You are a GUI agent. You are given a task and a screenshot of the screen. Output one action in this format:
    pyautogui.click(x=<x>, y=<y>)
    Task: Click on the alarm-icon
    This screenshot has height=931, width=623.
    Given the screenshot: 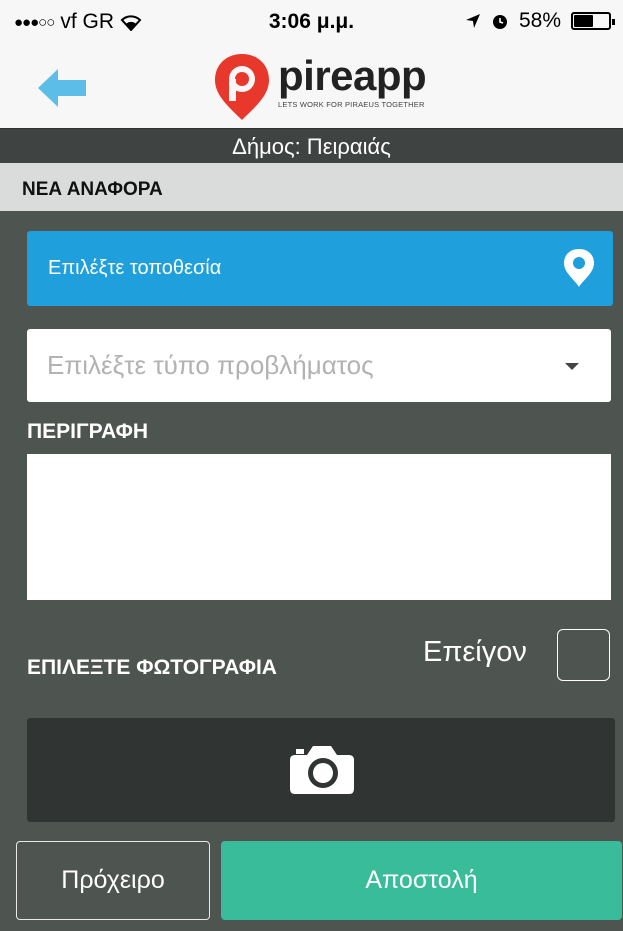 What is the action you would take?
    pyautogui.click(x=499, y=22)
    